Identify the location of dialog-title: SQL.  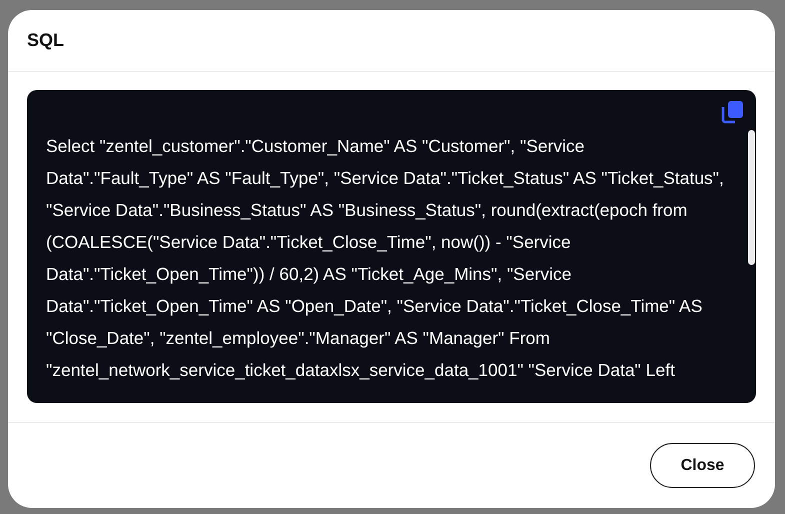
(45, 40).